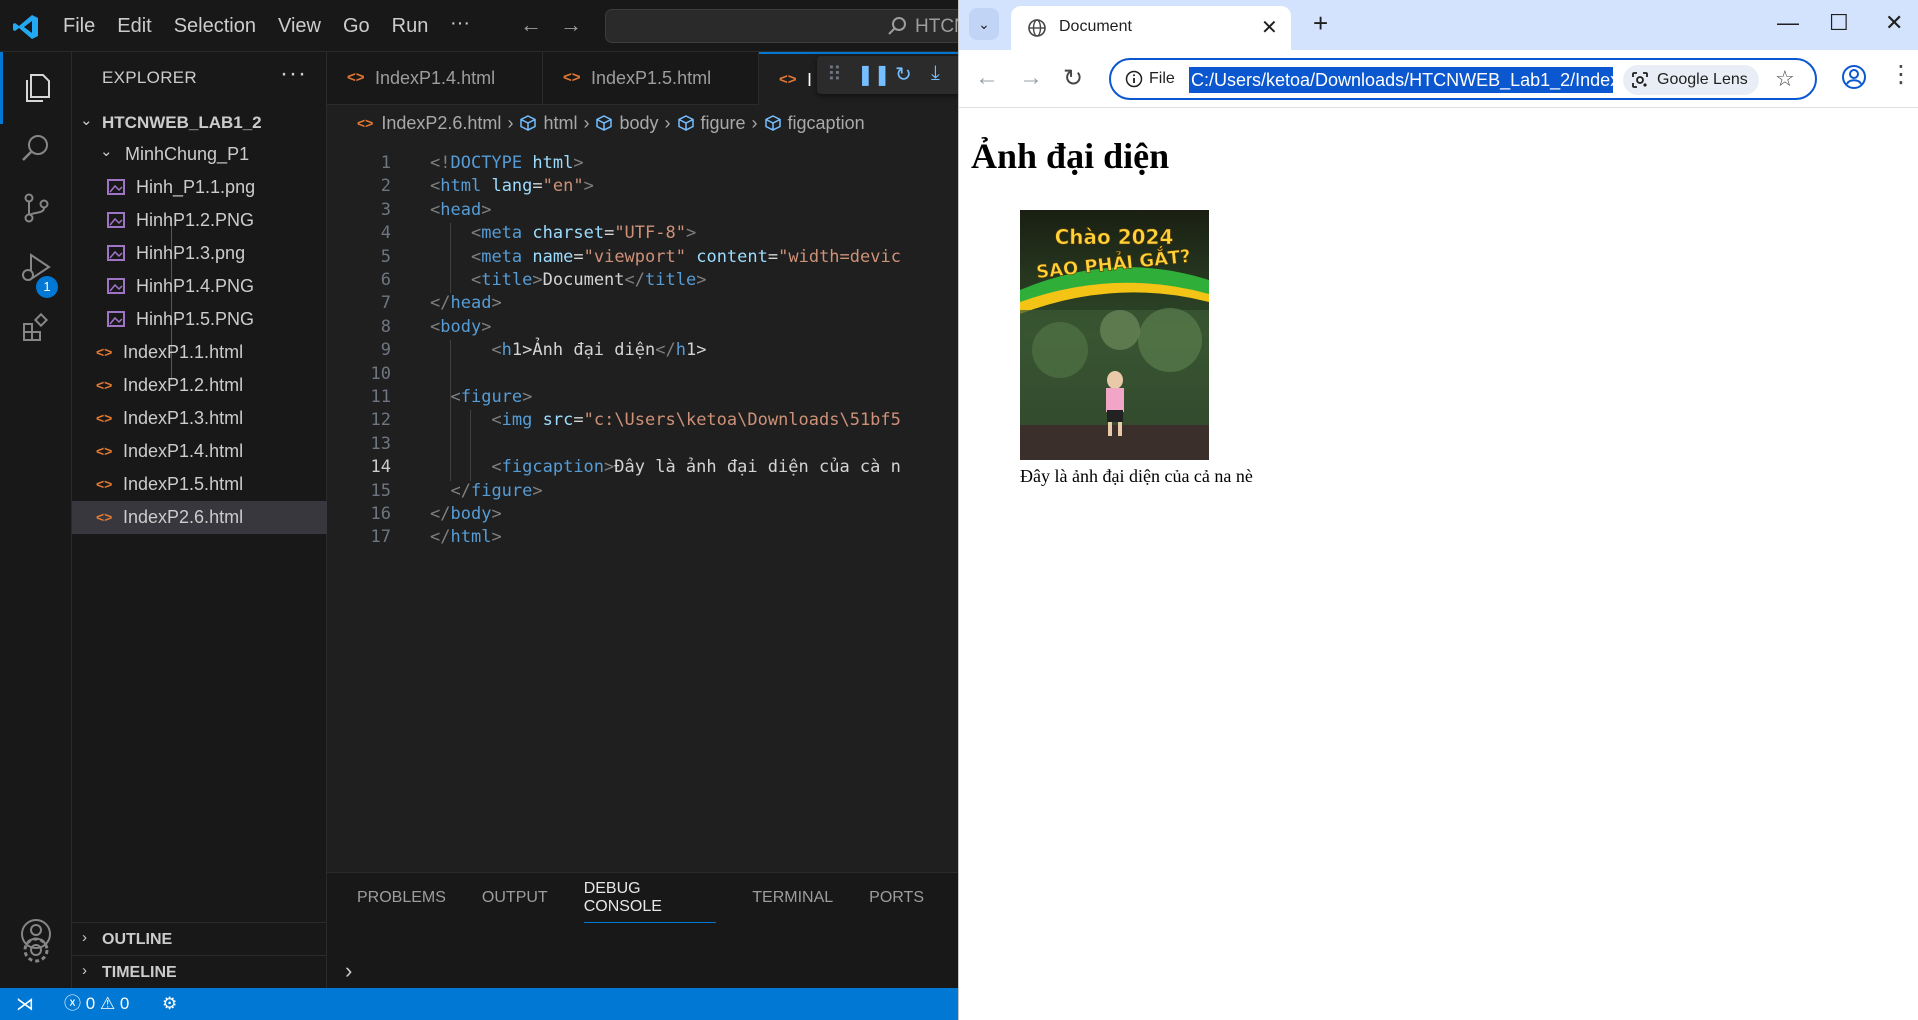  Describe the element at coordinates (1785, 79) in the screenshot. I see `bookmark-star-icon: ☆` at that location.